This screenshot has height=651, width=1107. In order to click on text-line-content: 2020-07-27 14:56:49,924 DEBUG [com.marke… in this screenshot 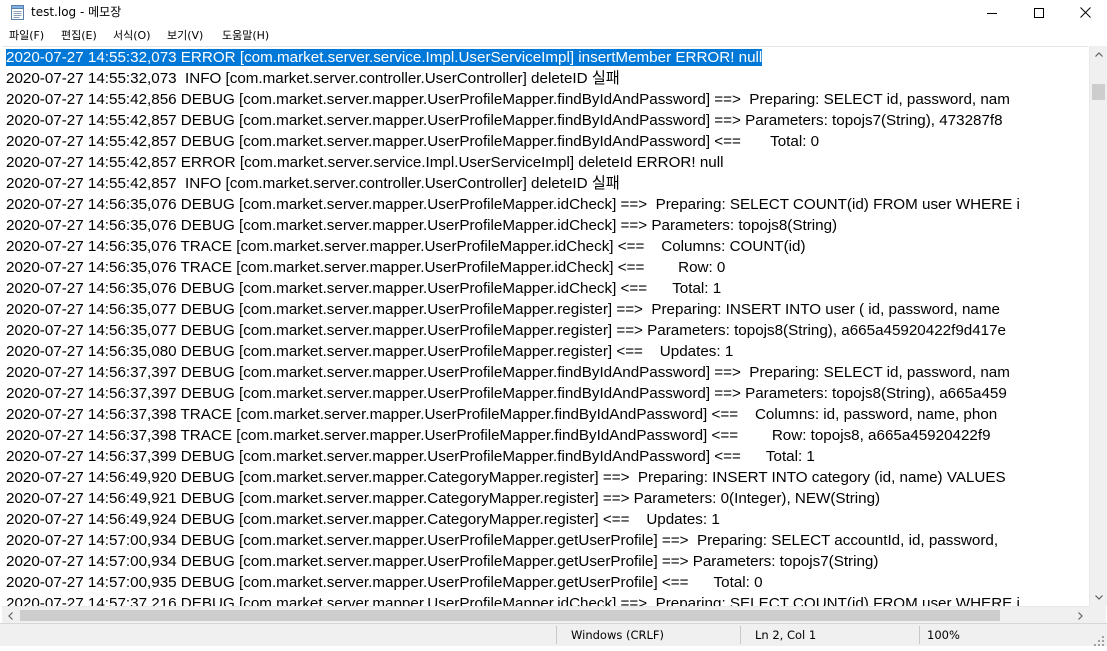, I will do `click(363, 519)`.